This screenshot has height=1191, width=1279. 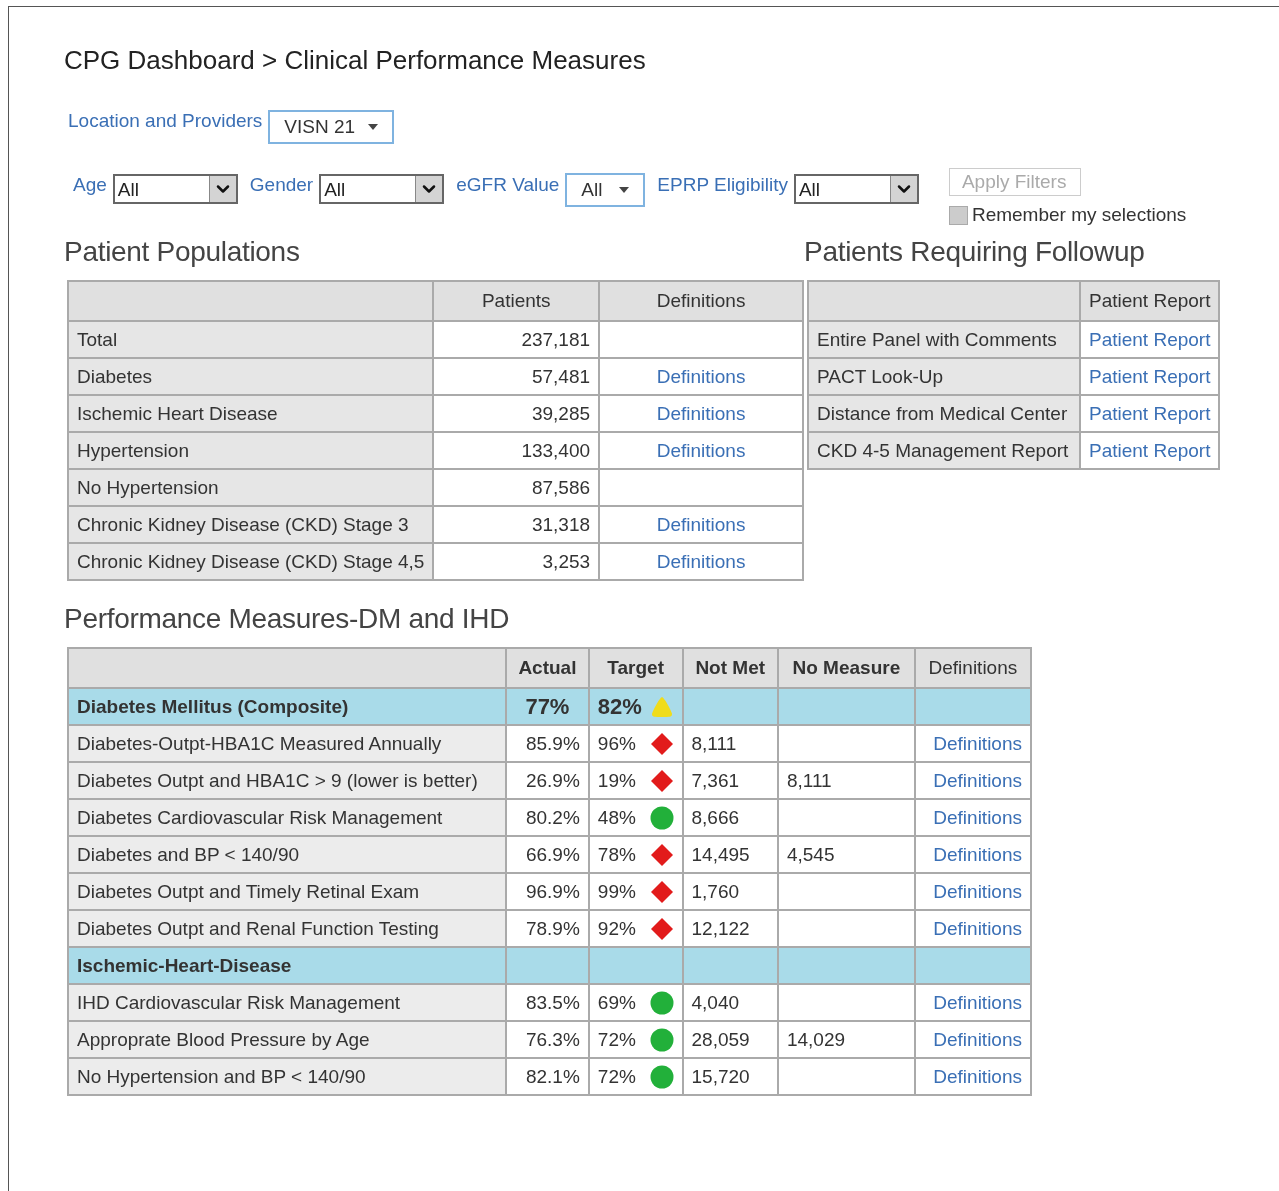 What do you see at coordinates (516, 339) in the screenshot?
I see `table-cell: 237,181` at bounding box center [516, 339].